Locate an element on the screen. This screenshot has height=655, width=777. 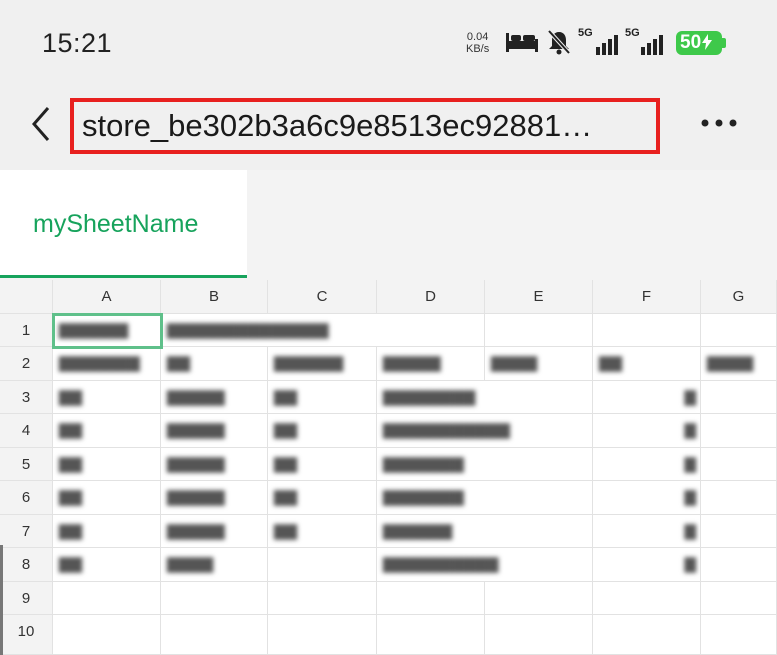
column-header-c: C is located at coordinates (322, 297).